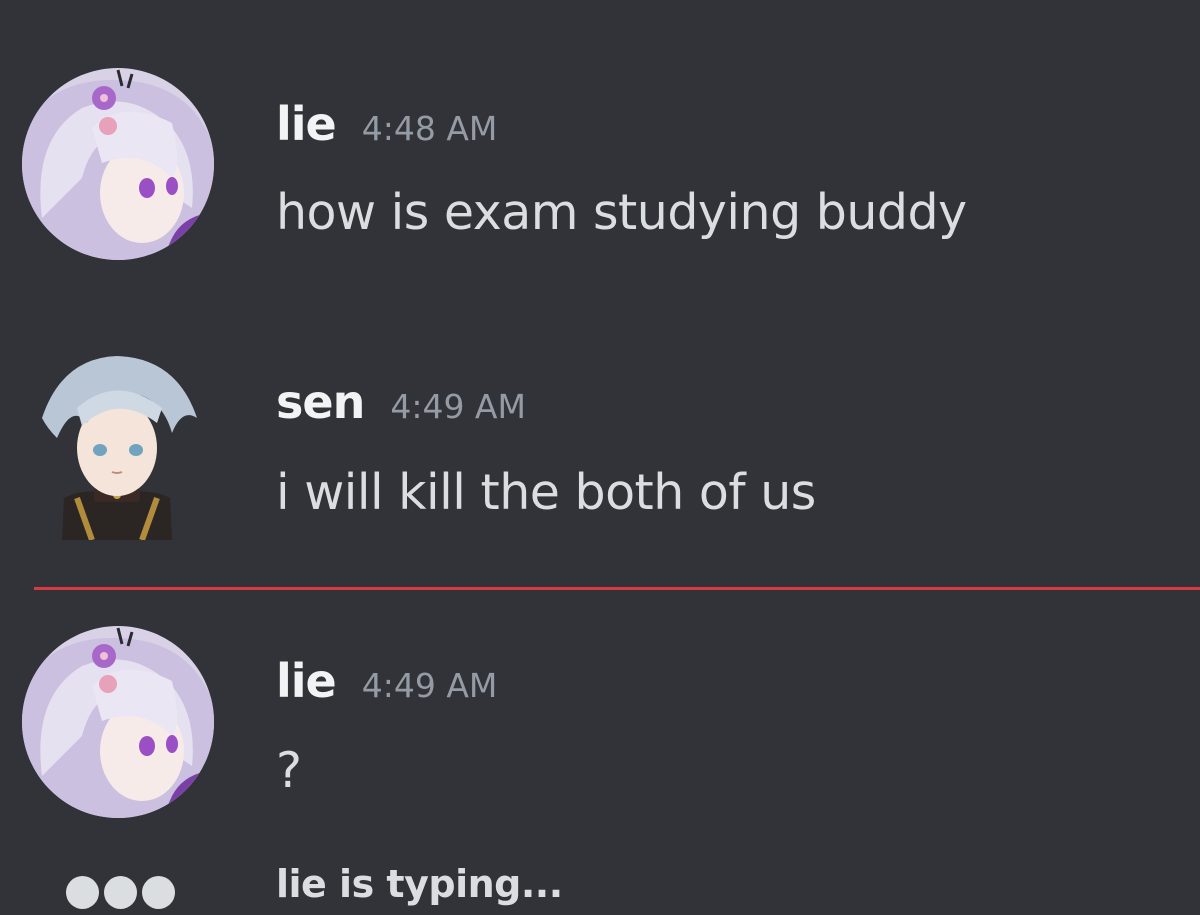 This screenshot has height=915, width=1200. I want to click on message-header: lie 4:49 AM, so click(386, 681).